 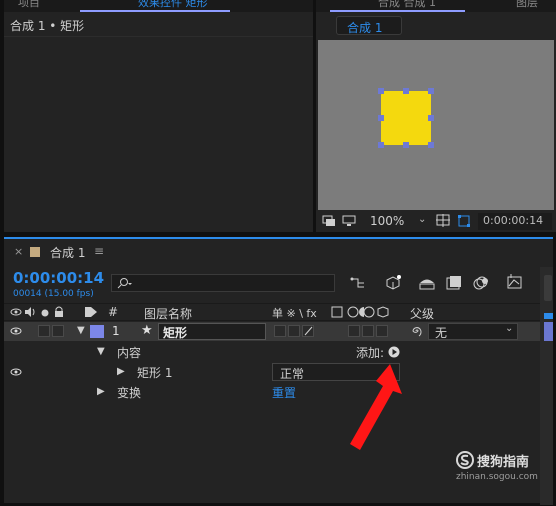 What do you see at coordinates (129, 393) in the screenshot?
I see `transform-label: 变换` at bounding box center [129, 393].